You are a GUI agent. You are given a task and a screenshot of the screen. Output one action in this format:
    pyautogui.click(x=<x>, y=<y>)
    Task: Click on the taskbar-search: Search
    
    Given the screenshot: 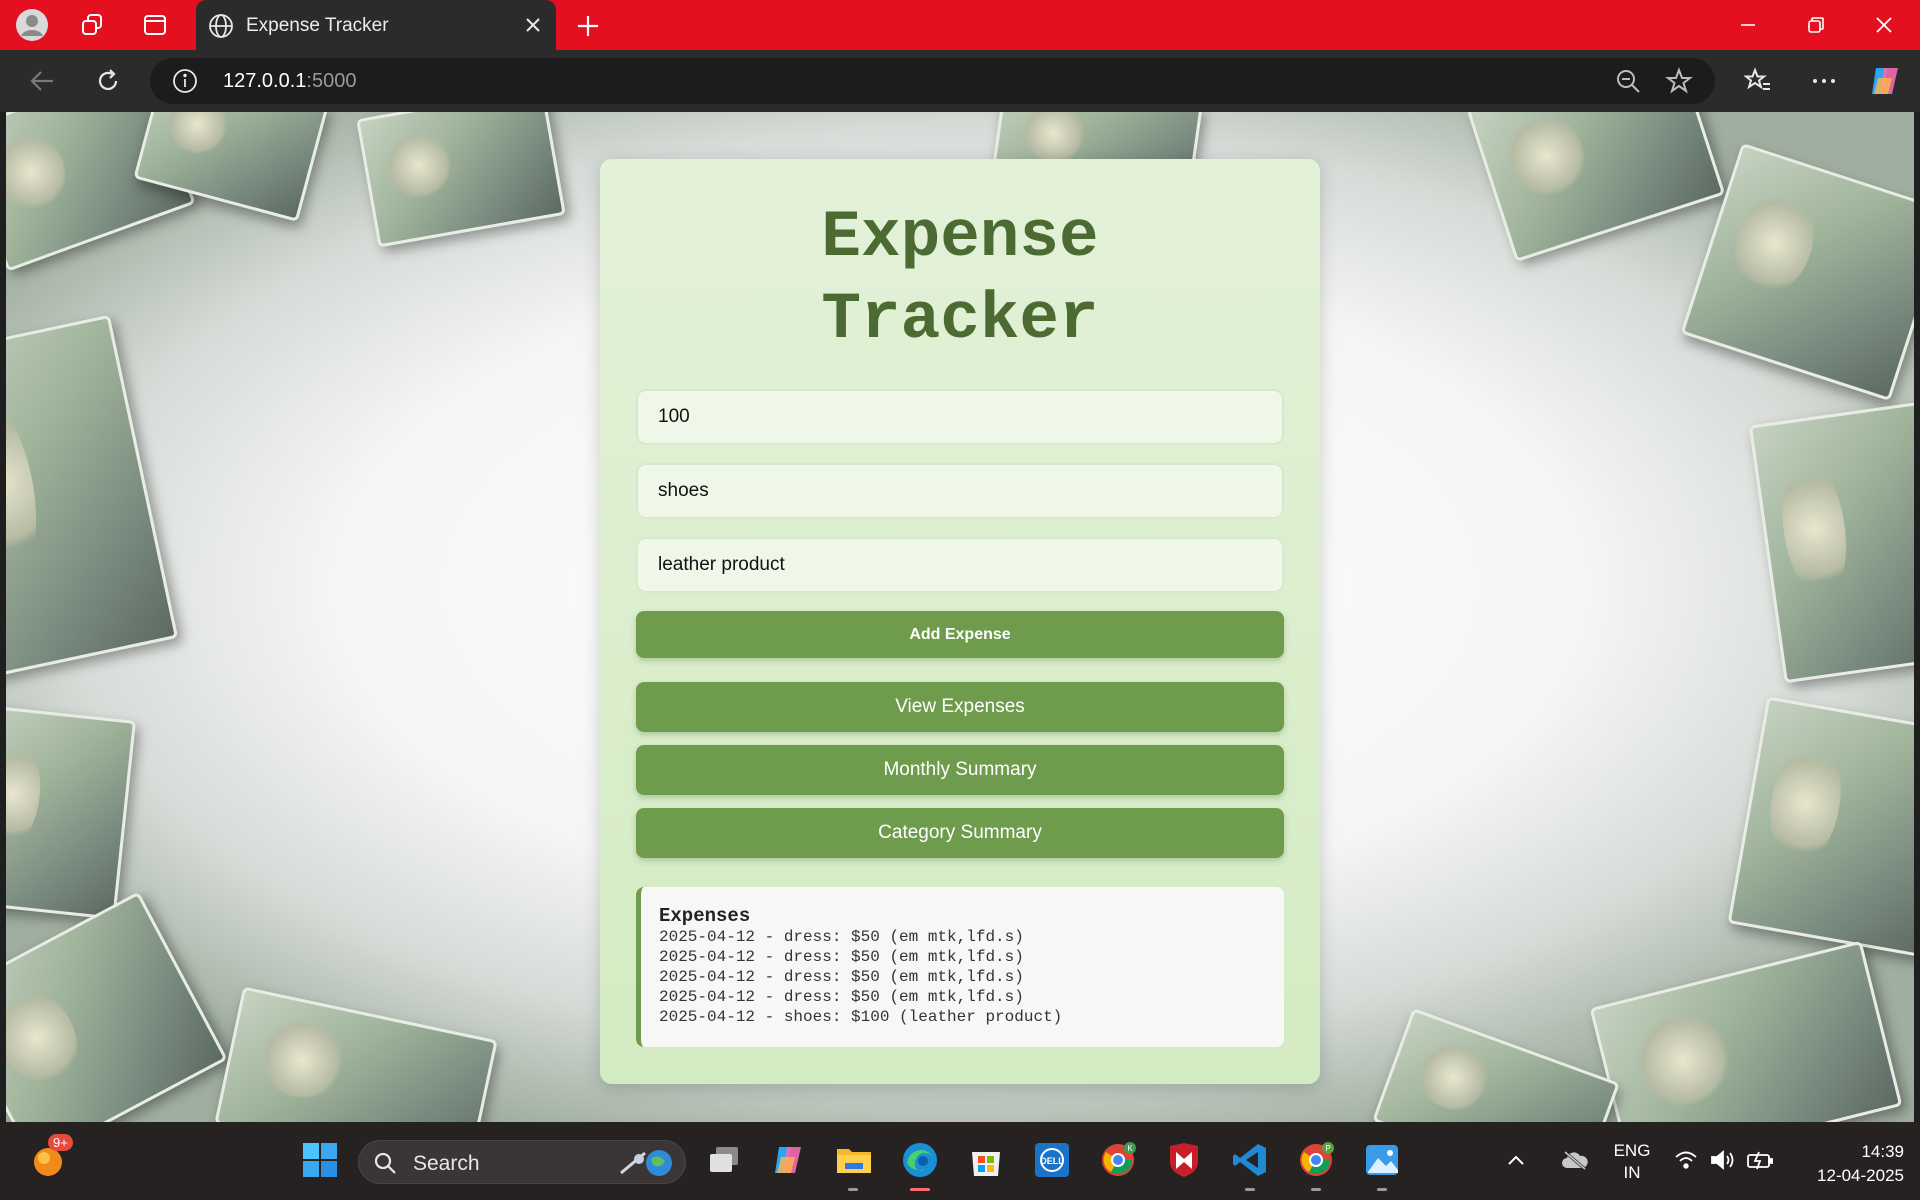 What is the action you would take?
    pyautogui.click(x=522, y=1162)
    